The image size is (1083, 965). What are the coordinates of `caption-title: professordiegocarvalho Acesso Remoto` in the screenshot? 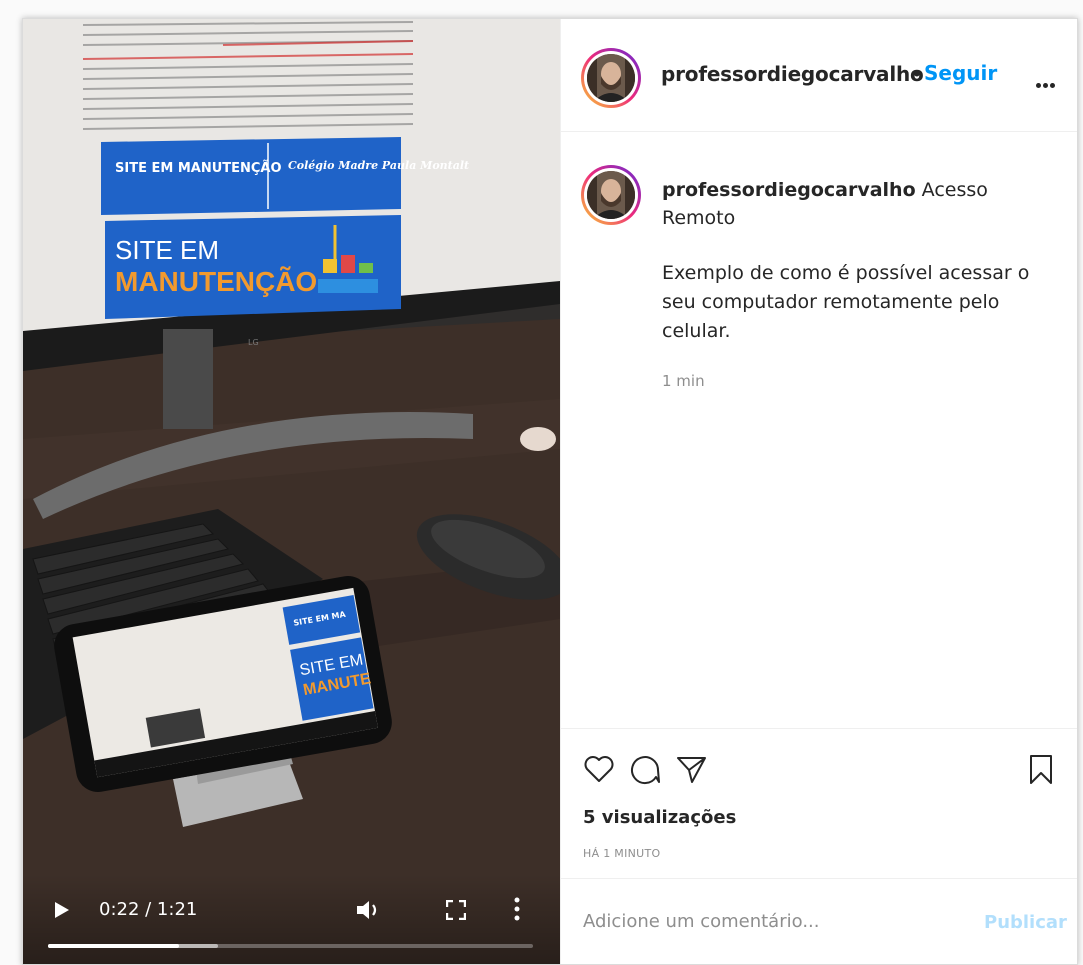 It's located at (857, 204).